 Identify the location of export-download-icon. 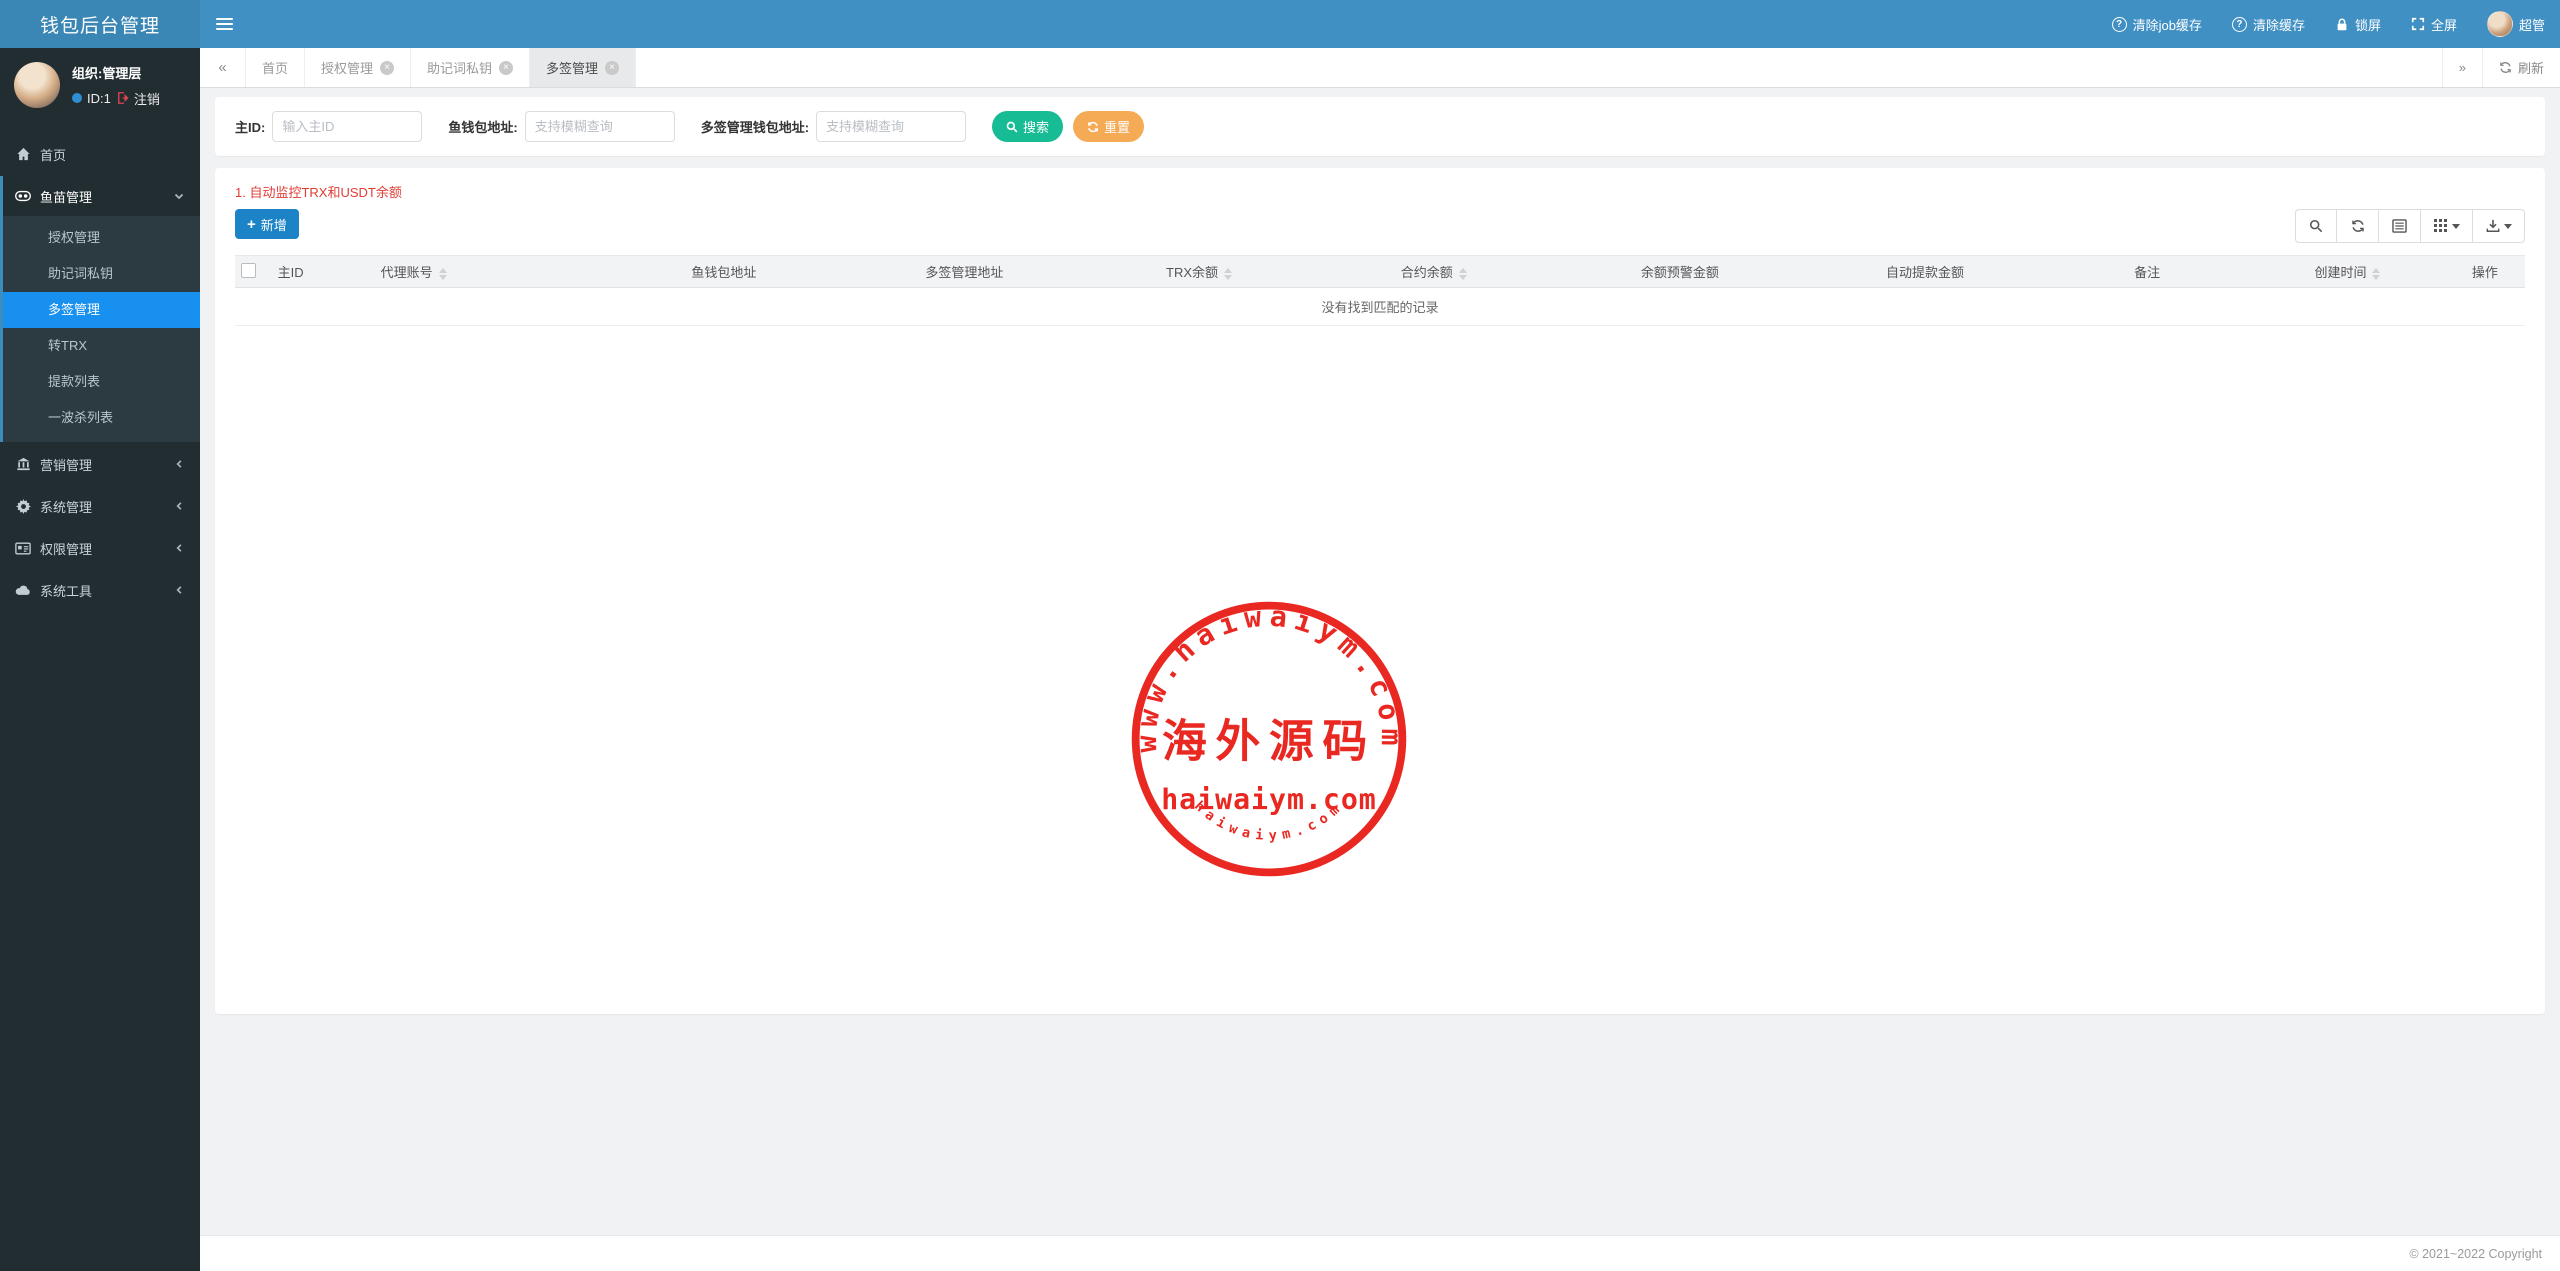
(2493, 226).